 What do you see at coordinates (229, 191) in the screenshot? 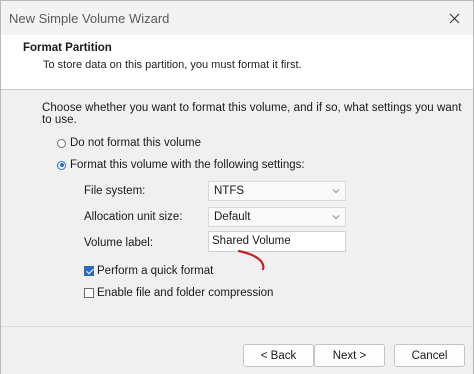
I see `file-system-value: NTFS` at bounding box center [229, 191].